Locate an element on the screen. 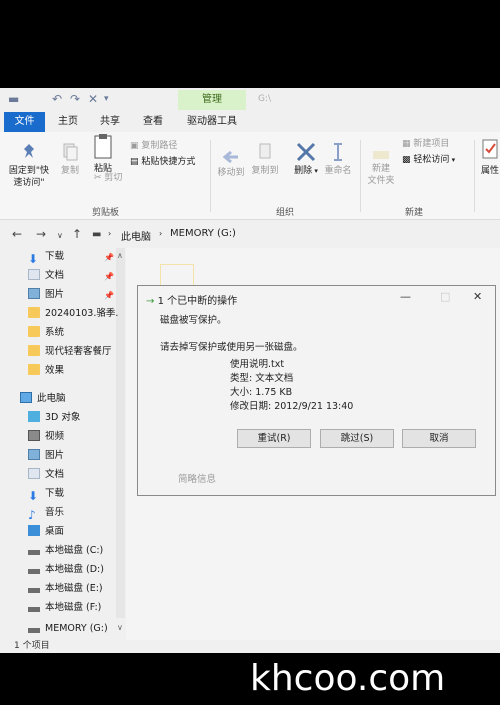 The image size is (500, 705). tab-file: 文件 is located at coordinates (24, 122).